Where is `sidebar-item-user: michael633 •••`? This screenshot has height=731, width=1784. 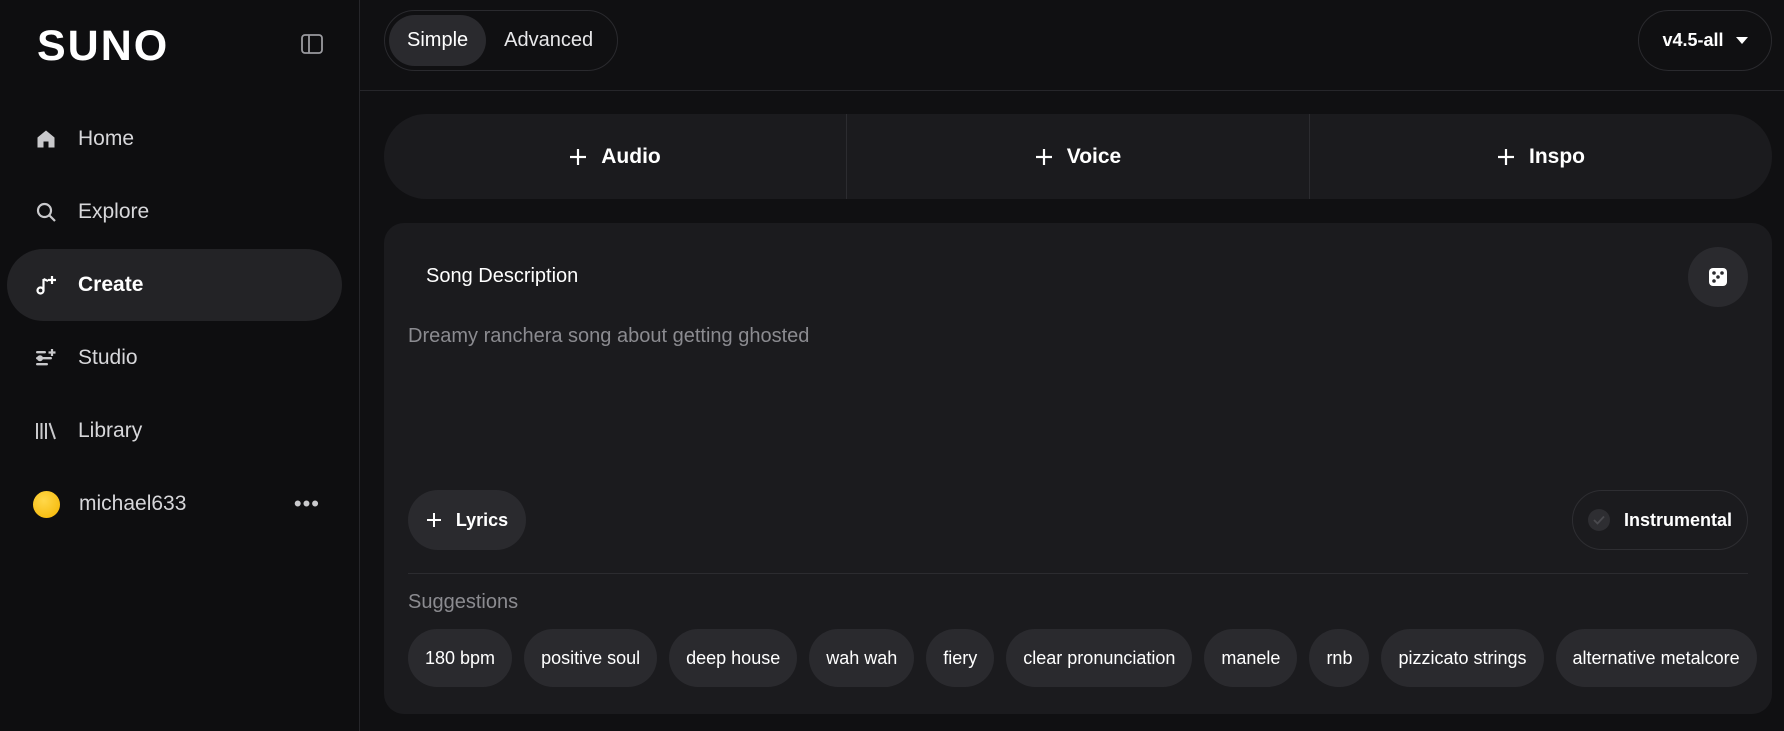
sidebar-item-user: michael633 ••• is located at coordinates (174, 504).